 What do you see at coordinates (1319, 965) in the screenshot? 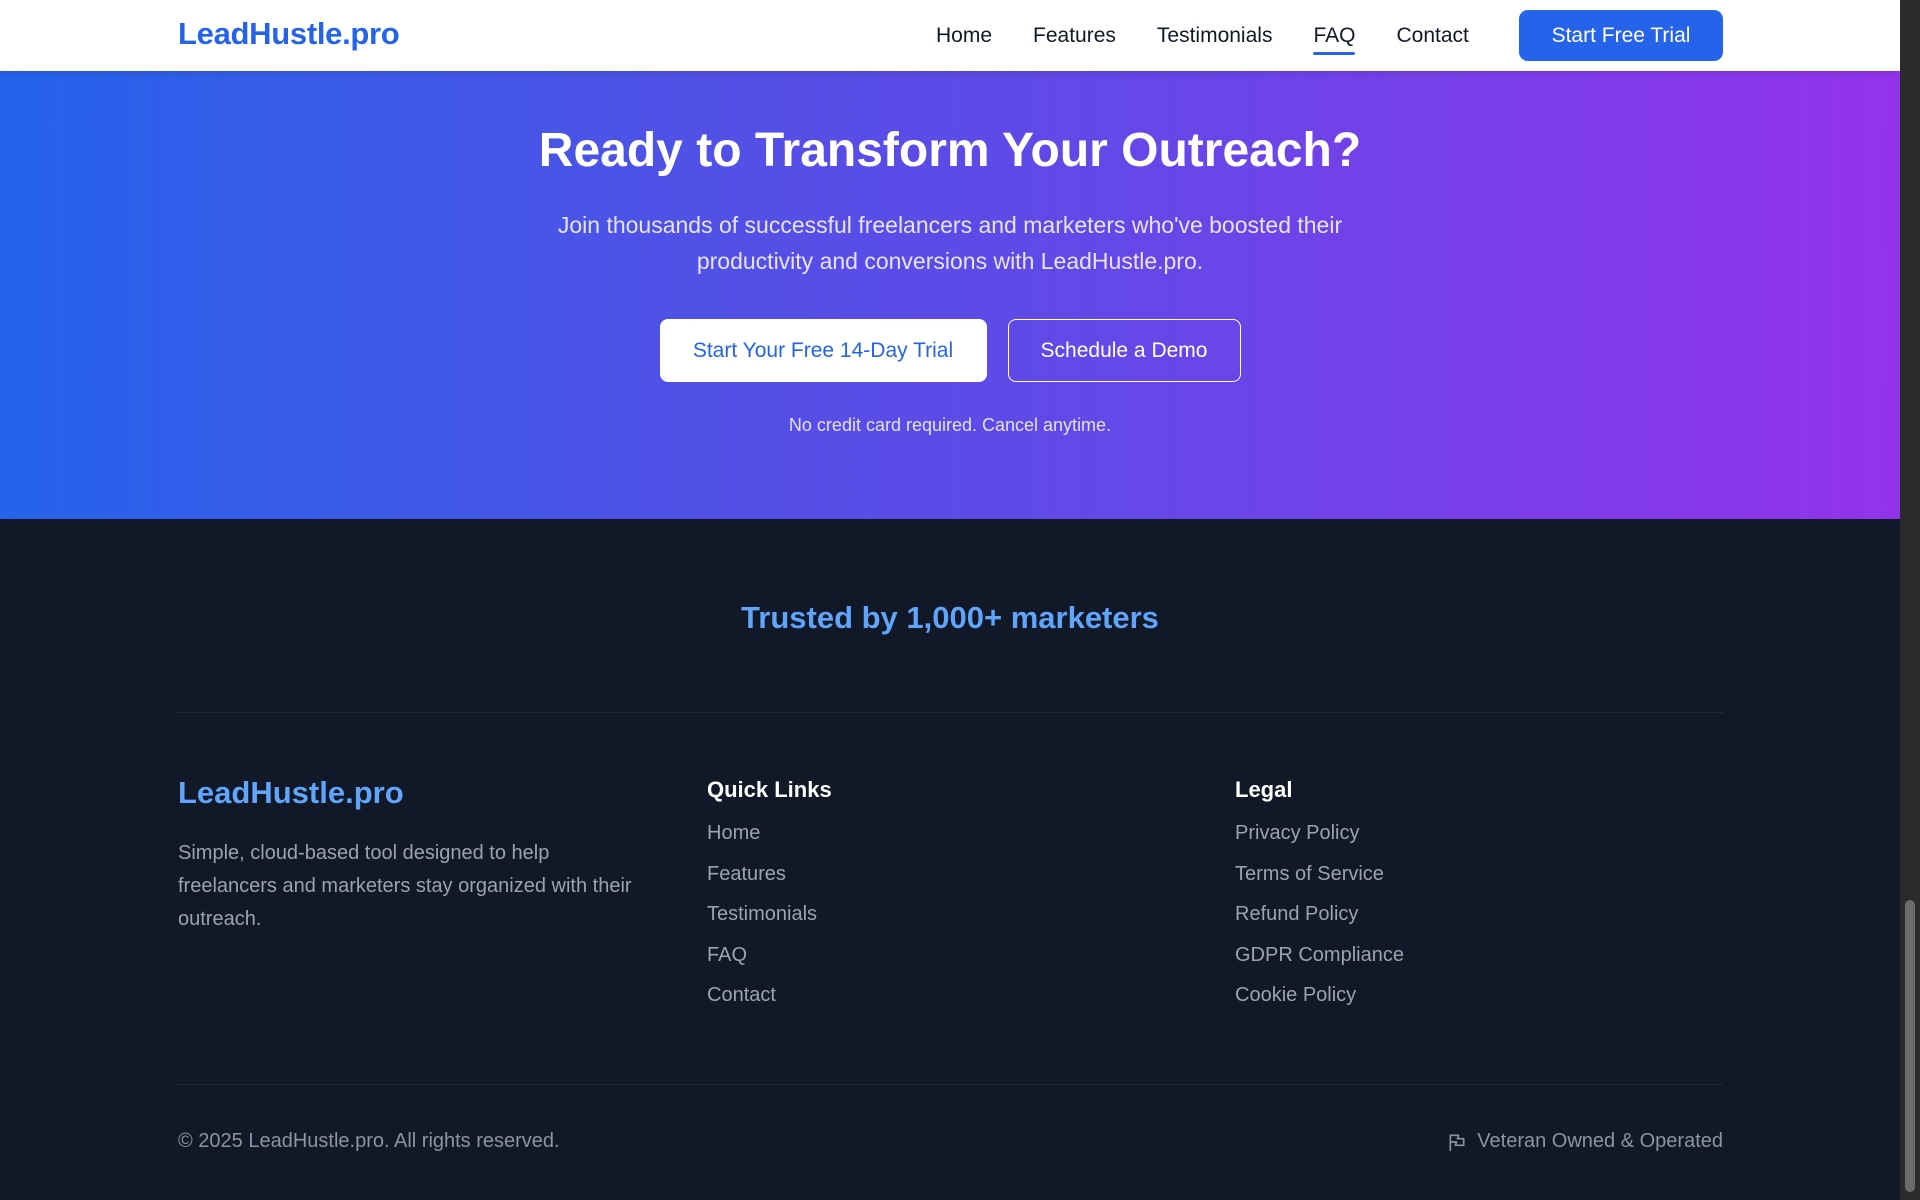
I see `footer-link-gdpr: GDPR Compliance` at bounding box center [1319, 965].